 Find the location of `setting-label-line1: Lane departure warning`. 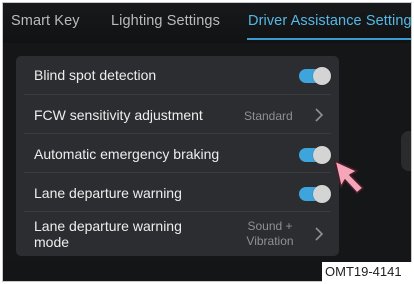

setting-label-line1: Lane departure warning is located at coordinates (108, 226).